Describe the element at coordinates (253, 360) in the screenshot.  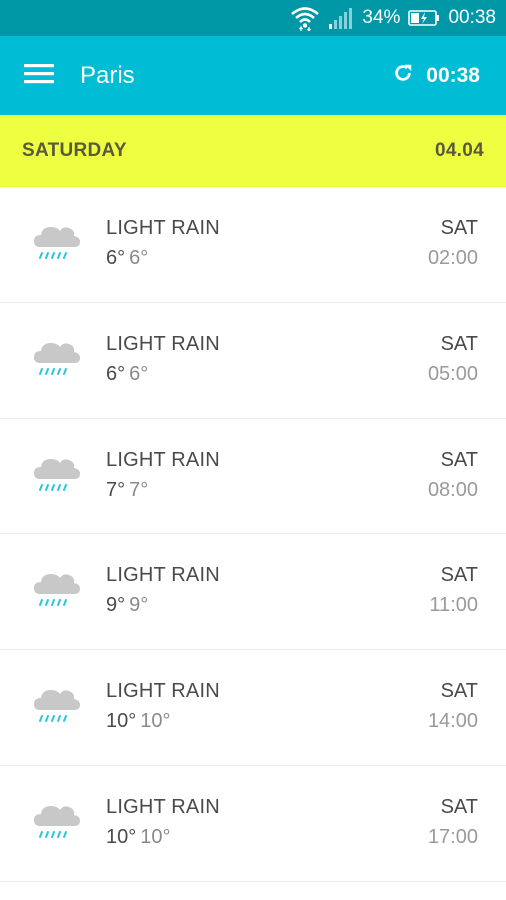
I see `forecast-row: LIGHT RAIN 6° 6° SAT 05:00` at that location.